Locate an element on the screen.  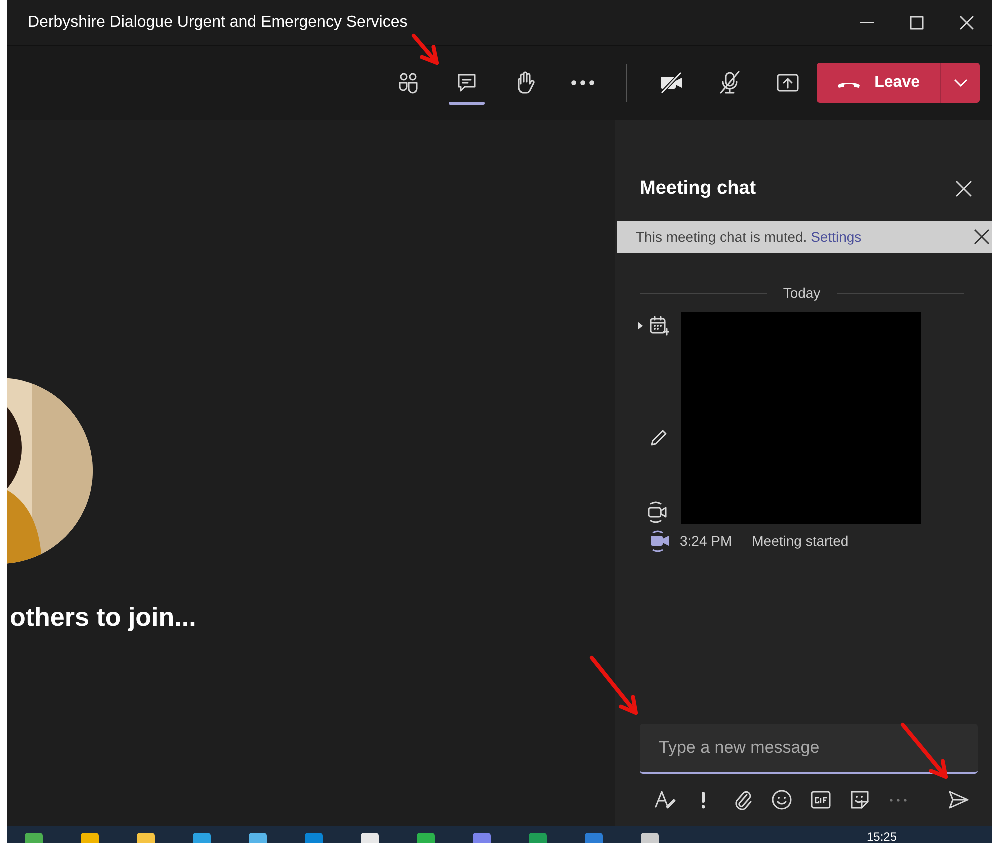
send-icon is located at coordinates (959, 800).